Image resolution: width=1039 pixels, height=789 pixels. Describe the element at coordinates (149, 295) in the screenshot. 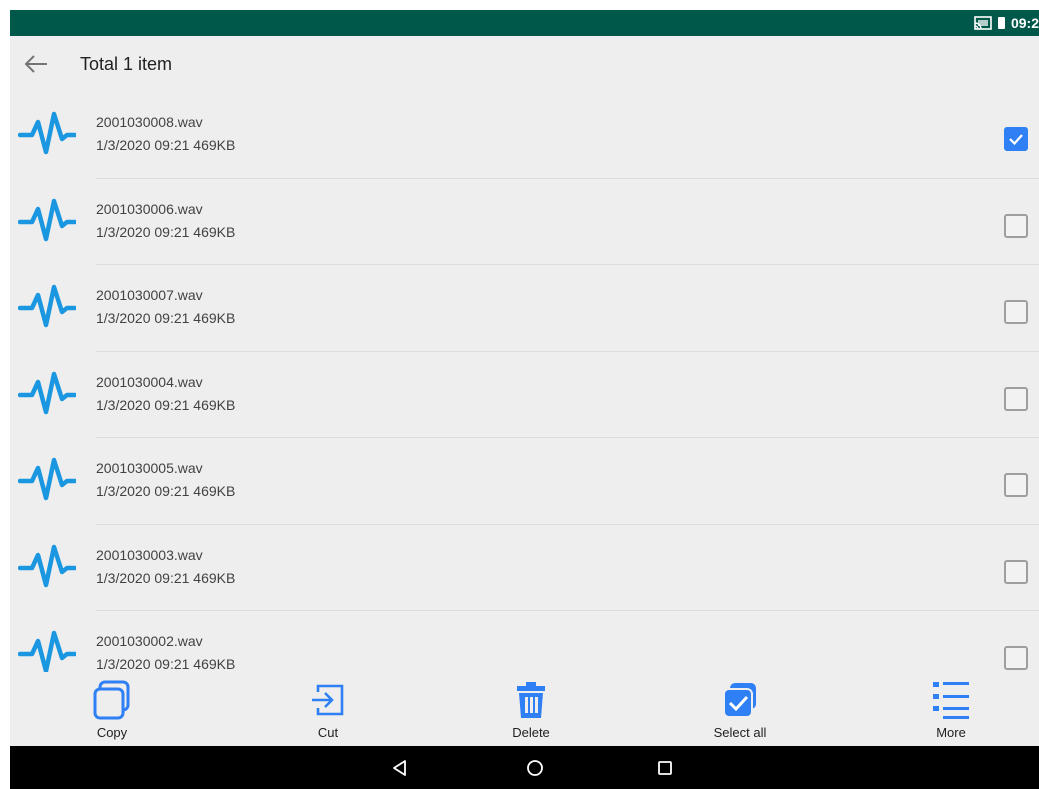

I see `file-name: 2001030007.wav` at that location.